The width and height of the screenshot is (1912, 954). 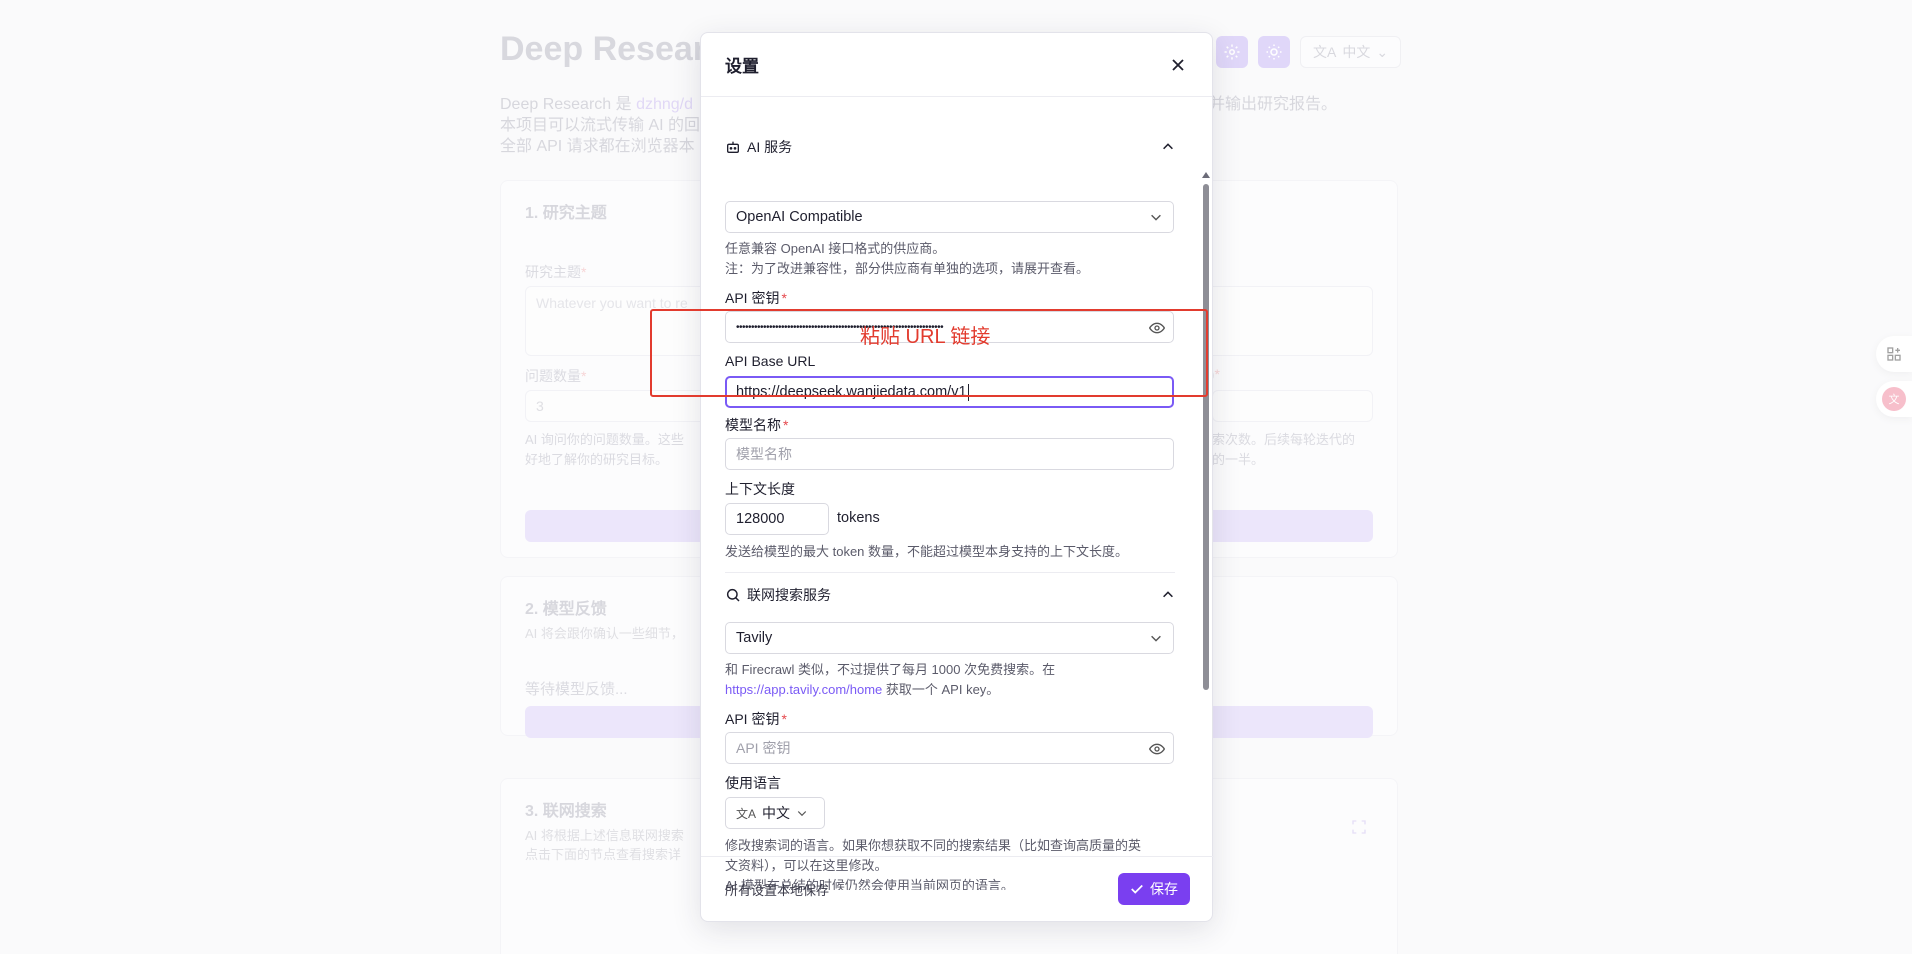 I want to click on dialog-title: 设置, so click(x=742, y=66).